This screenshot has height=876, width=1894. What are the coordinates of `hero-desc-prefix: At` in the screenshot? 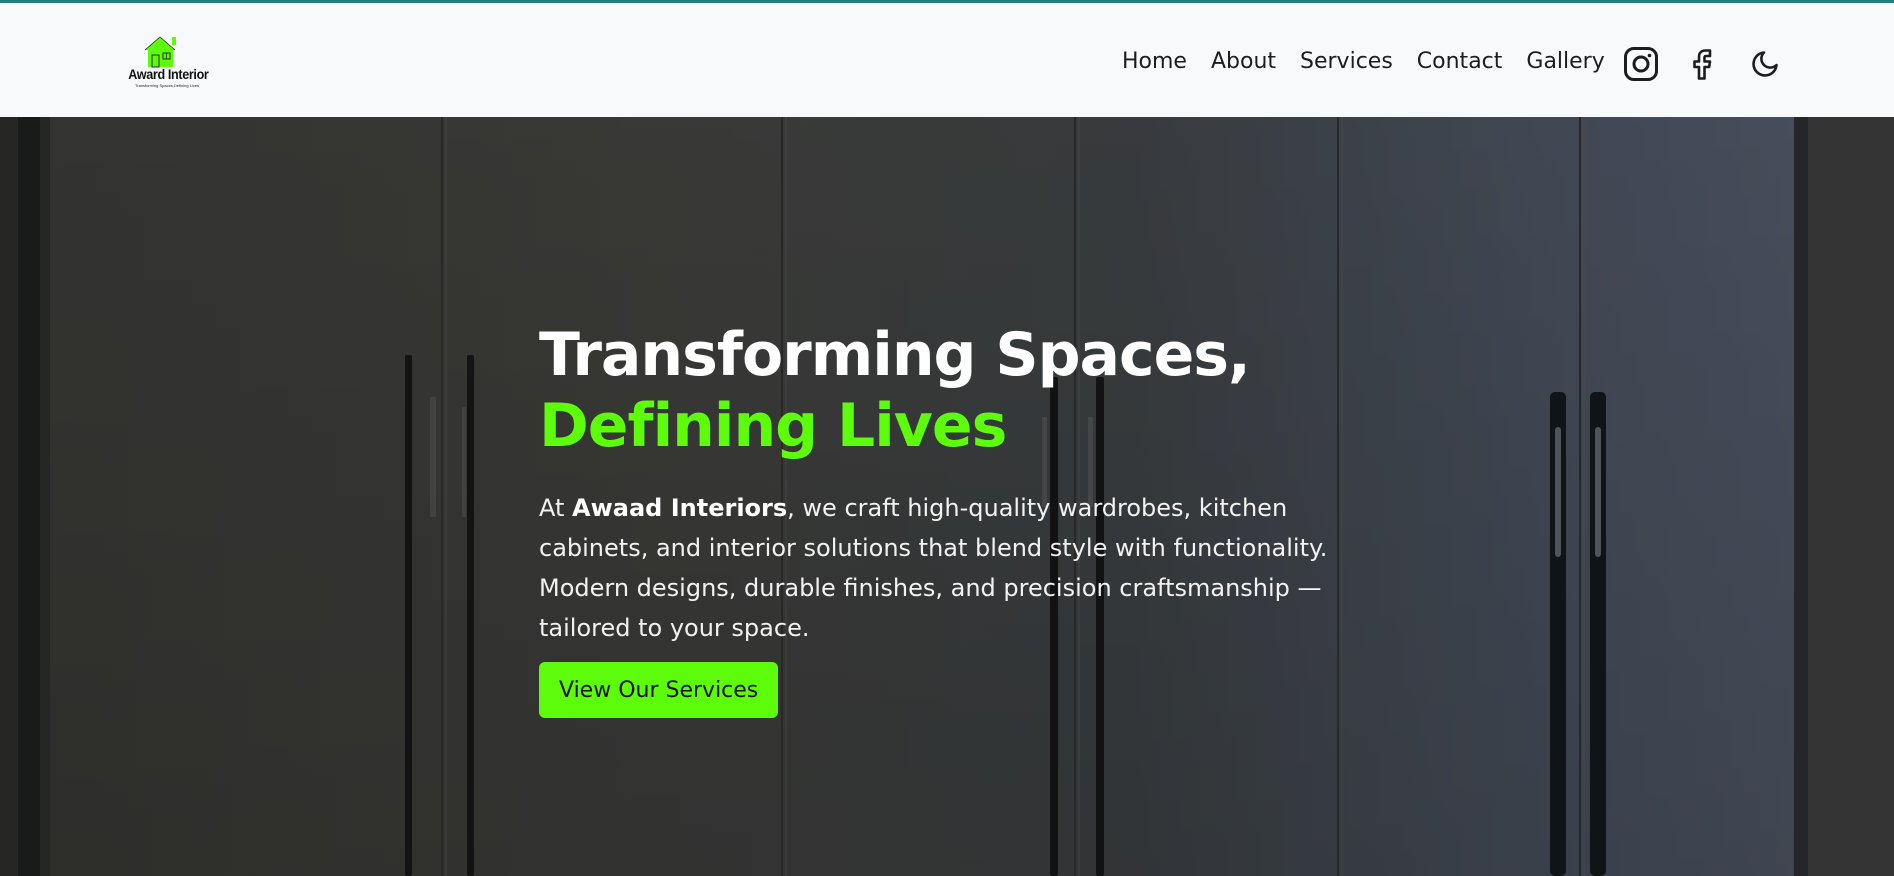 It's located at (556, 508).